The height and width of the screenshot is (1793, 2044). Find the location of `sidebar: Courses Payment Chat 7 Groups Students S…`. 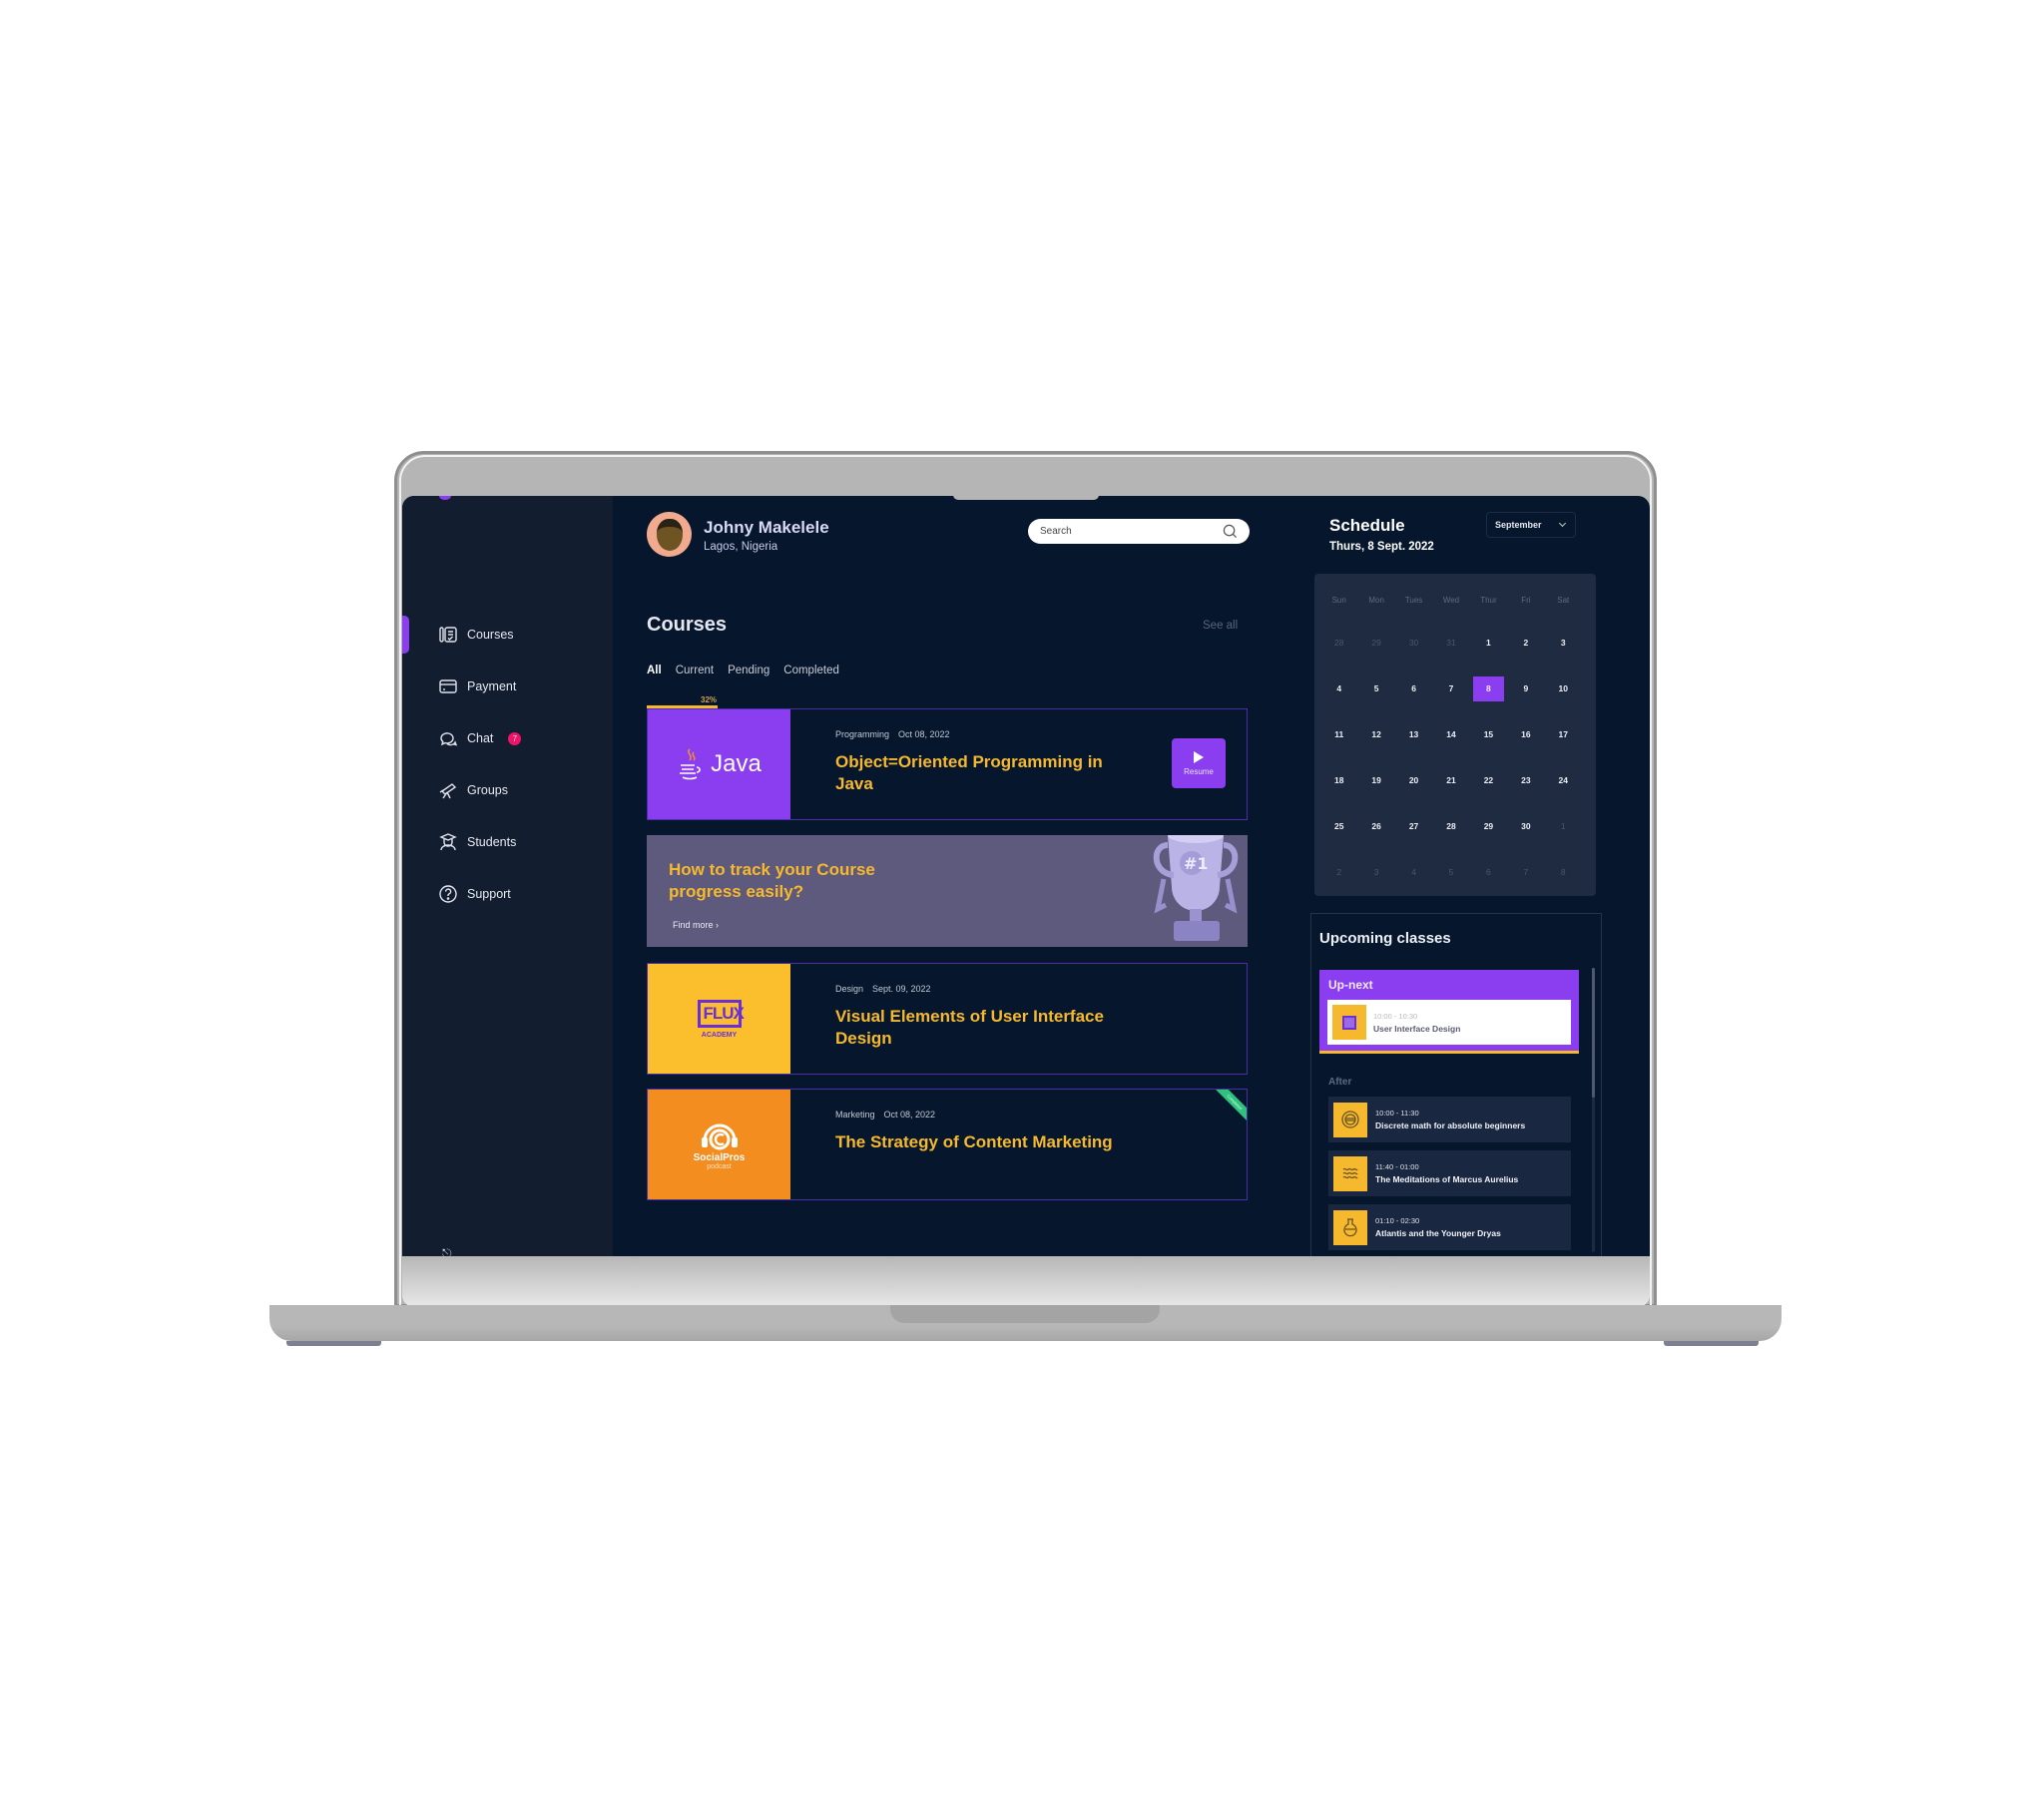

sidebar: Courses Payment Chat 7 Groups Students S… is located at coordinates (507, 876).